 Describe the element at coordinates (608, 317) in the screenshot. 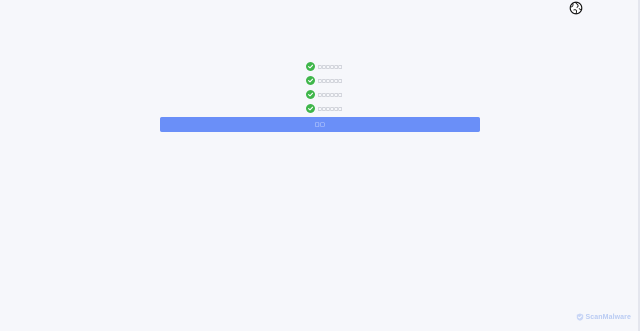

I see `brand-name: ScanMalware` at that location.